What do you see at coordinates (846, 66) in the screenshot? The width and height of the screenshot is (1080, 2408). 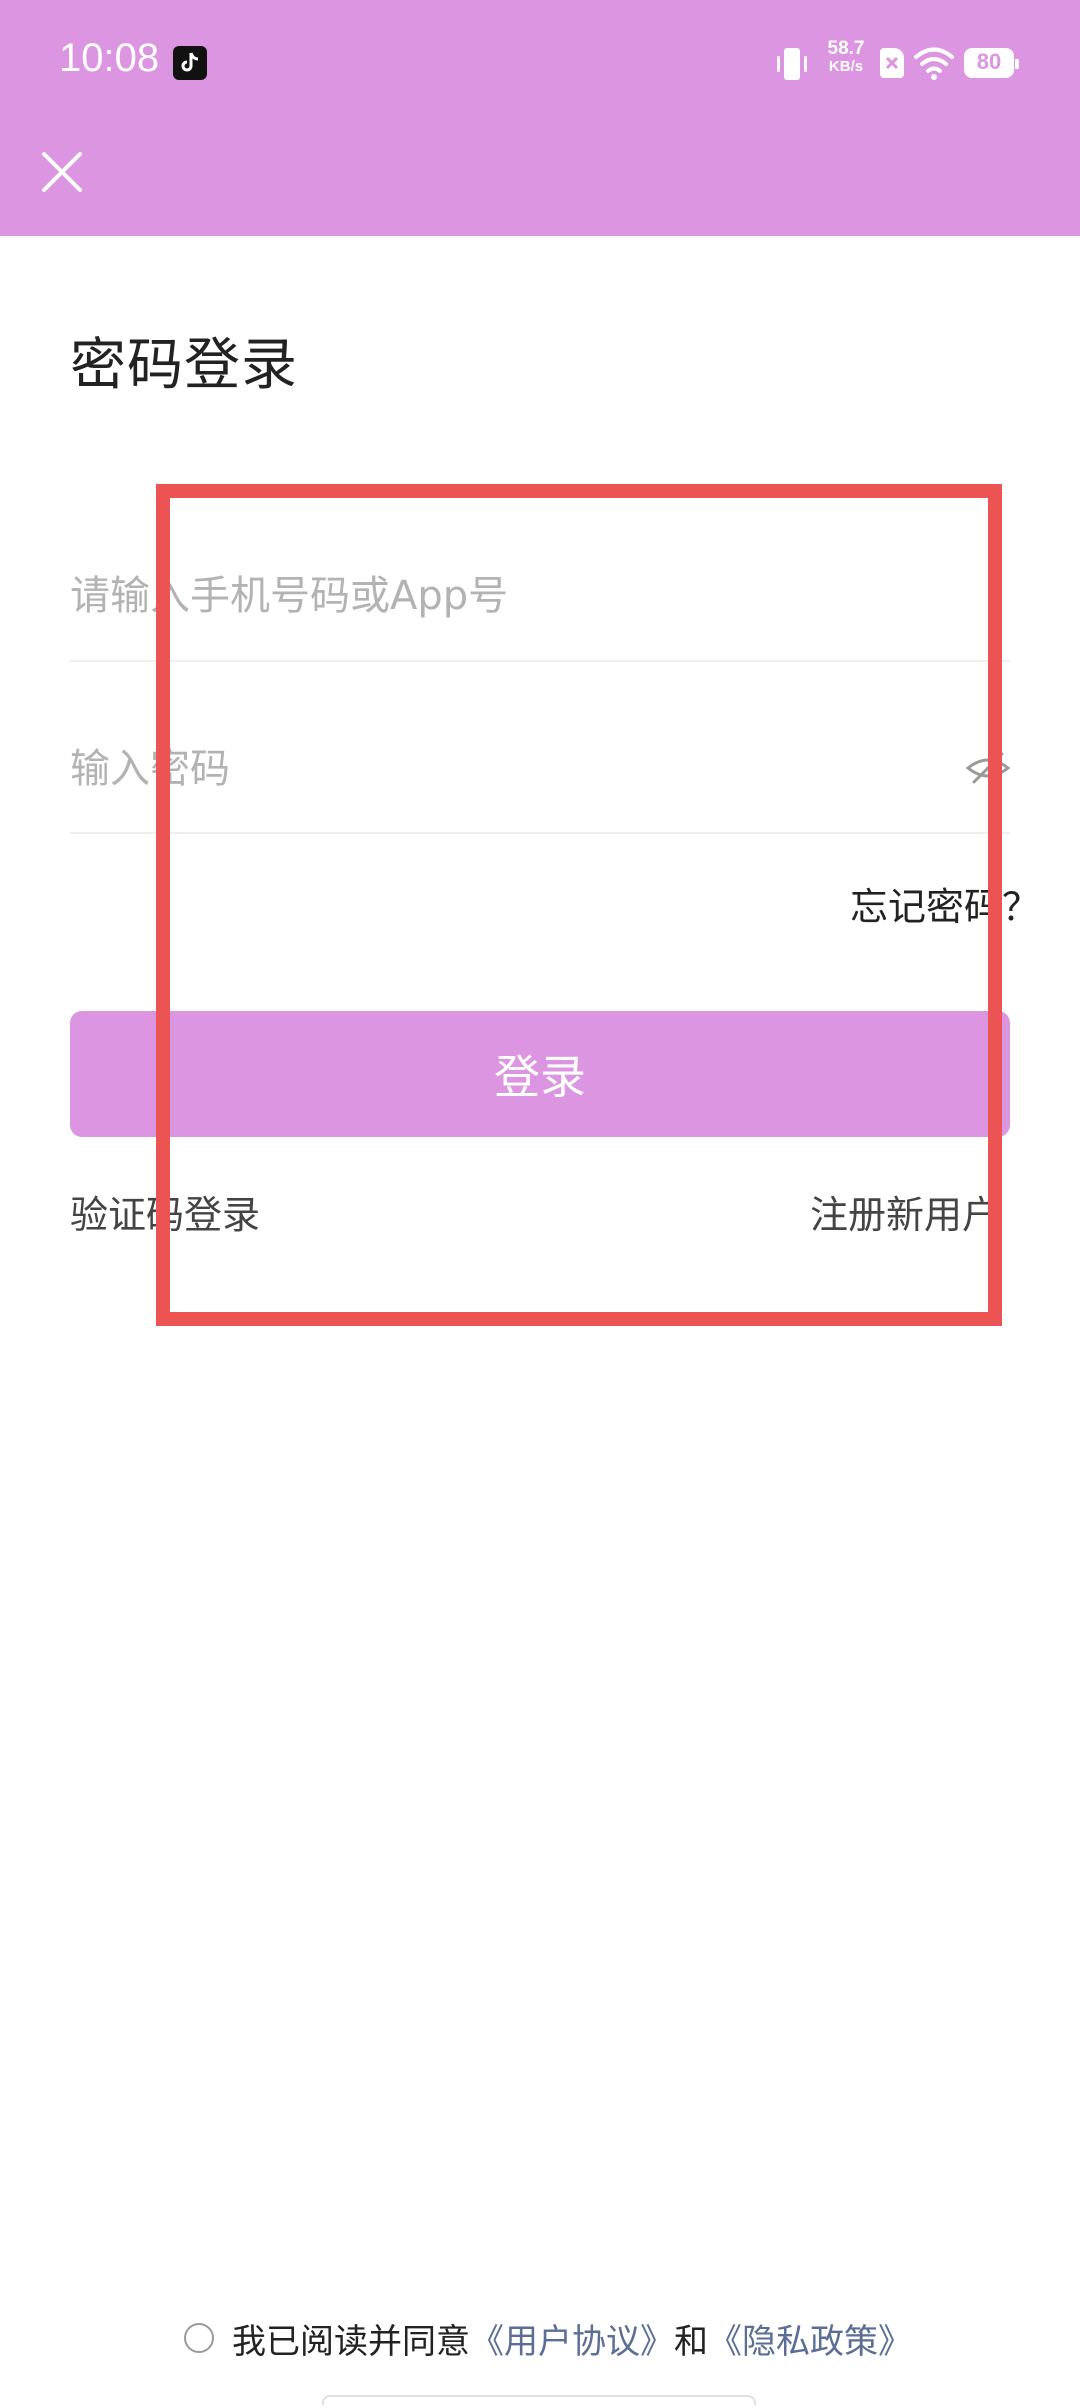 I see `network-speed-unit: KB/s` at bounding box center [846, 66].